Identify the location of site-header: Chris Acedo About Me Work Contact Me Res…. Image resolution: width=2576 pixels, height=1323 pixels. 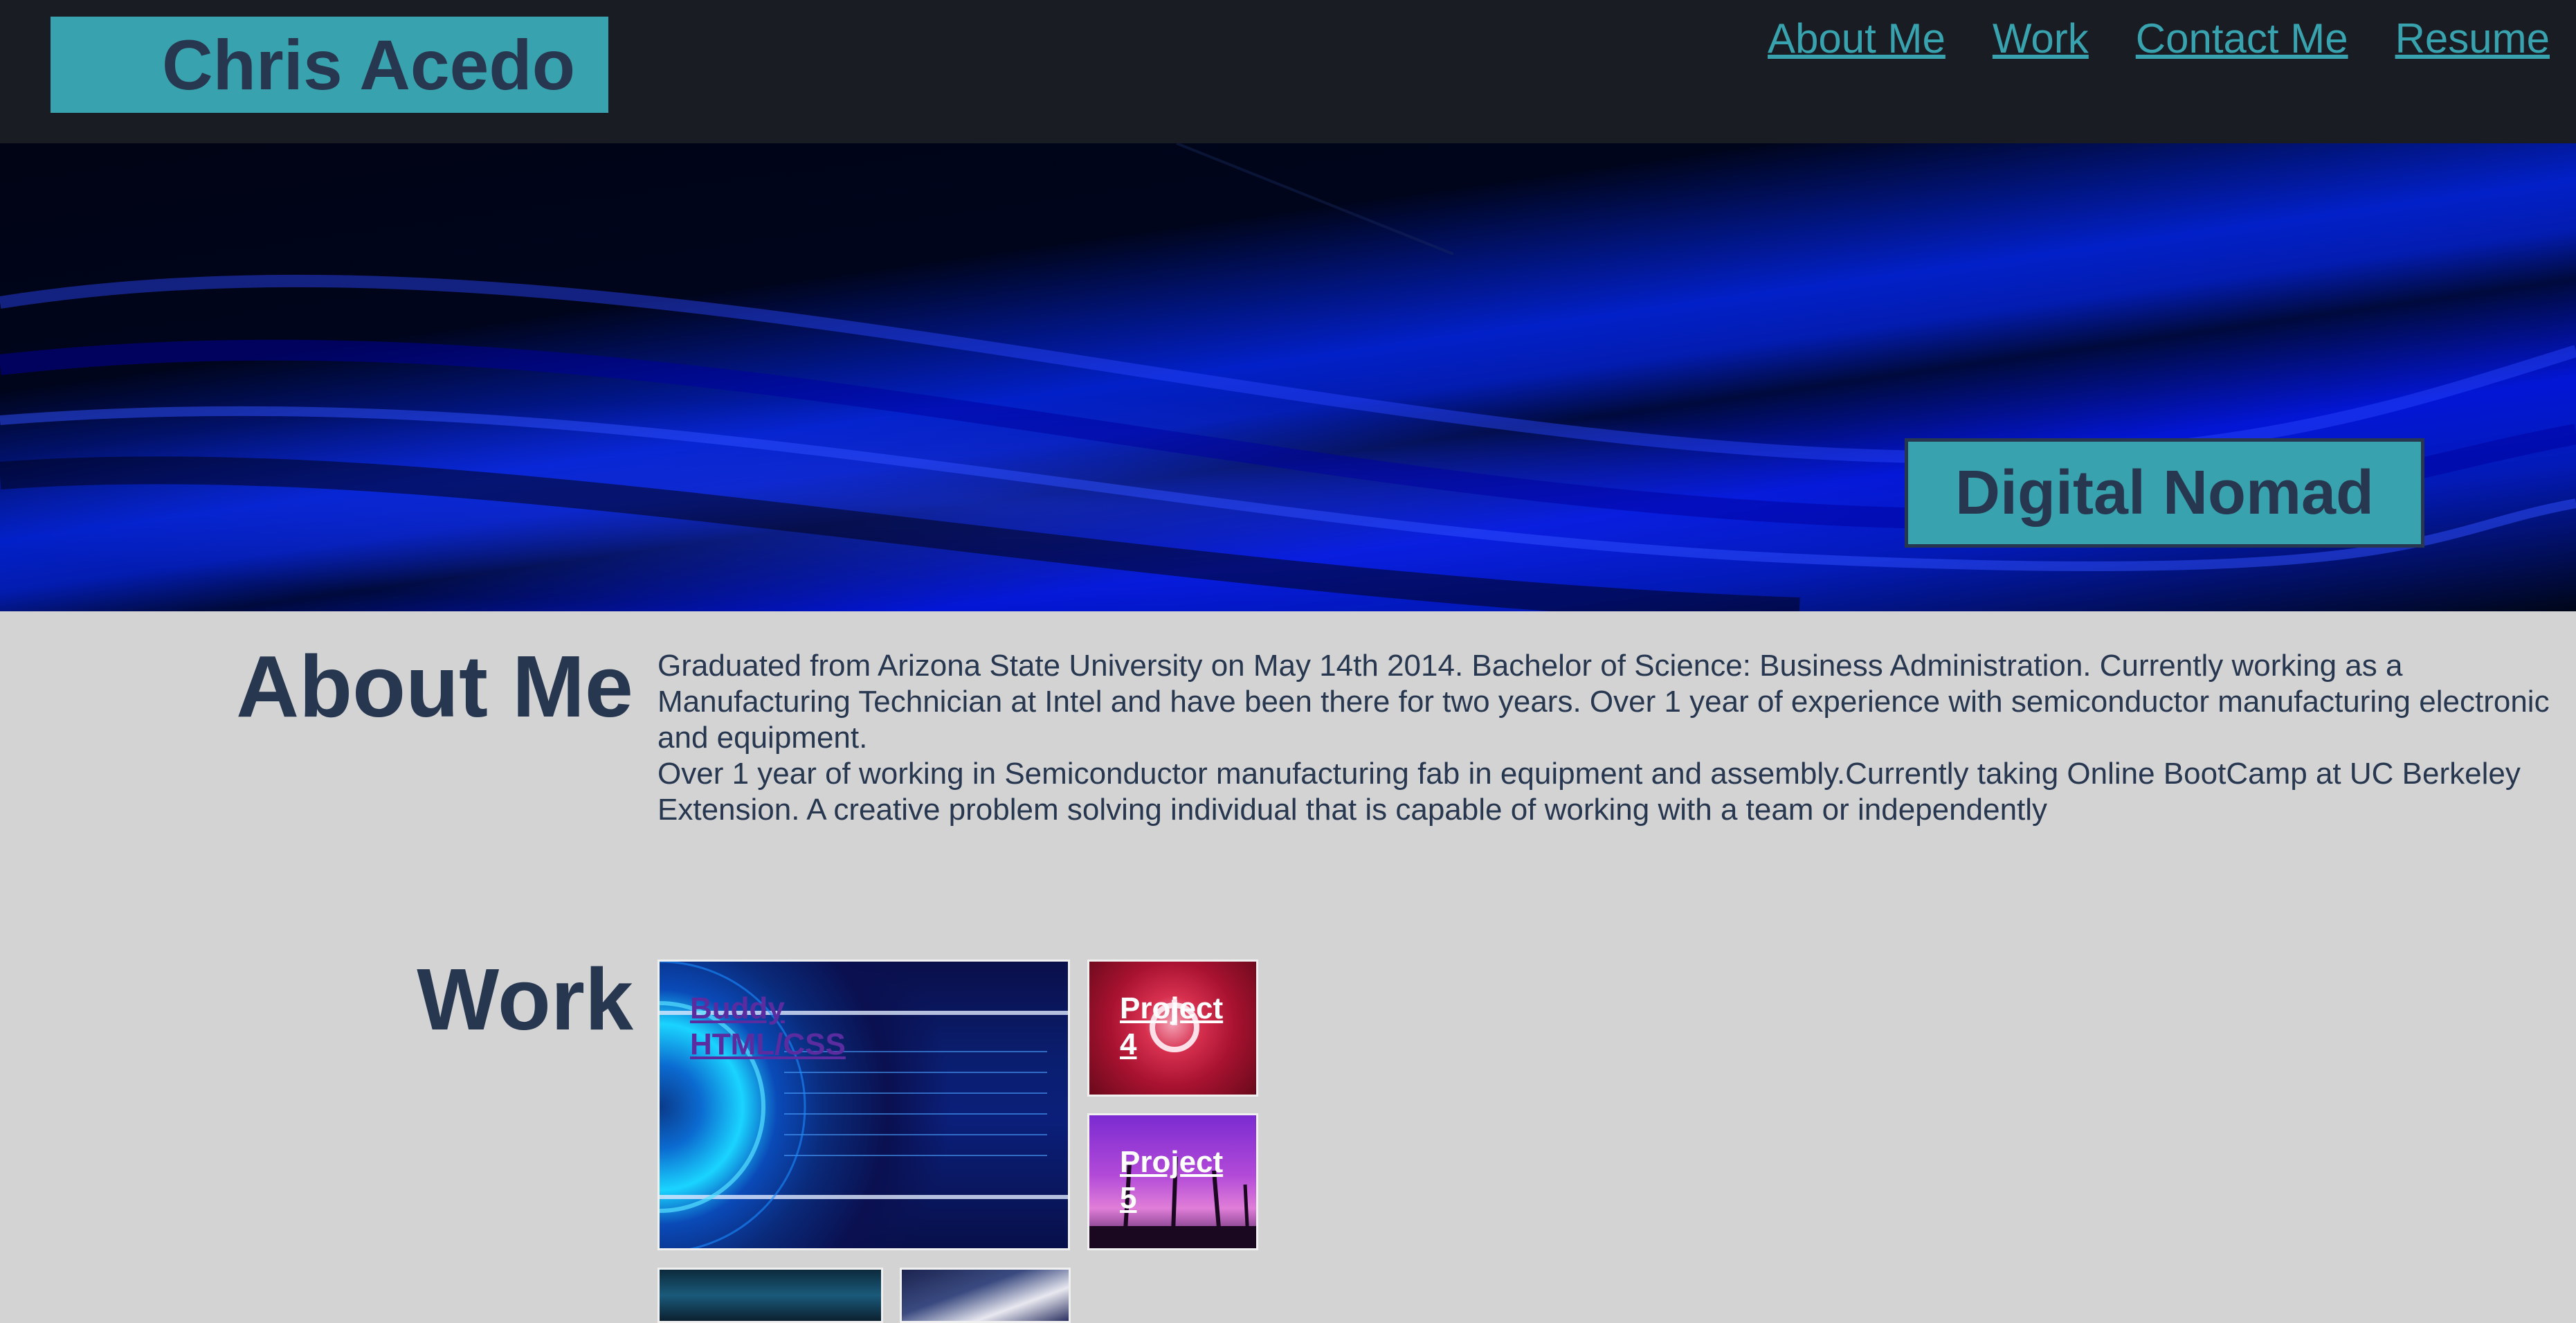
(1288, 71).